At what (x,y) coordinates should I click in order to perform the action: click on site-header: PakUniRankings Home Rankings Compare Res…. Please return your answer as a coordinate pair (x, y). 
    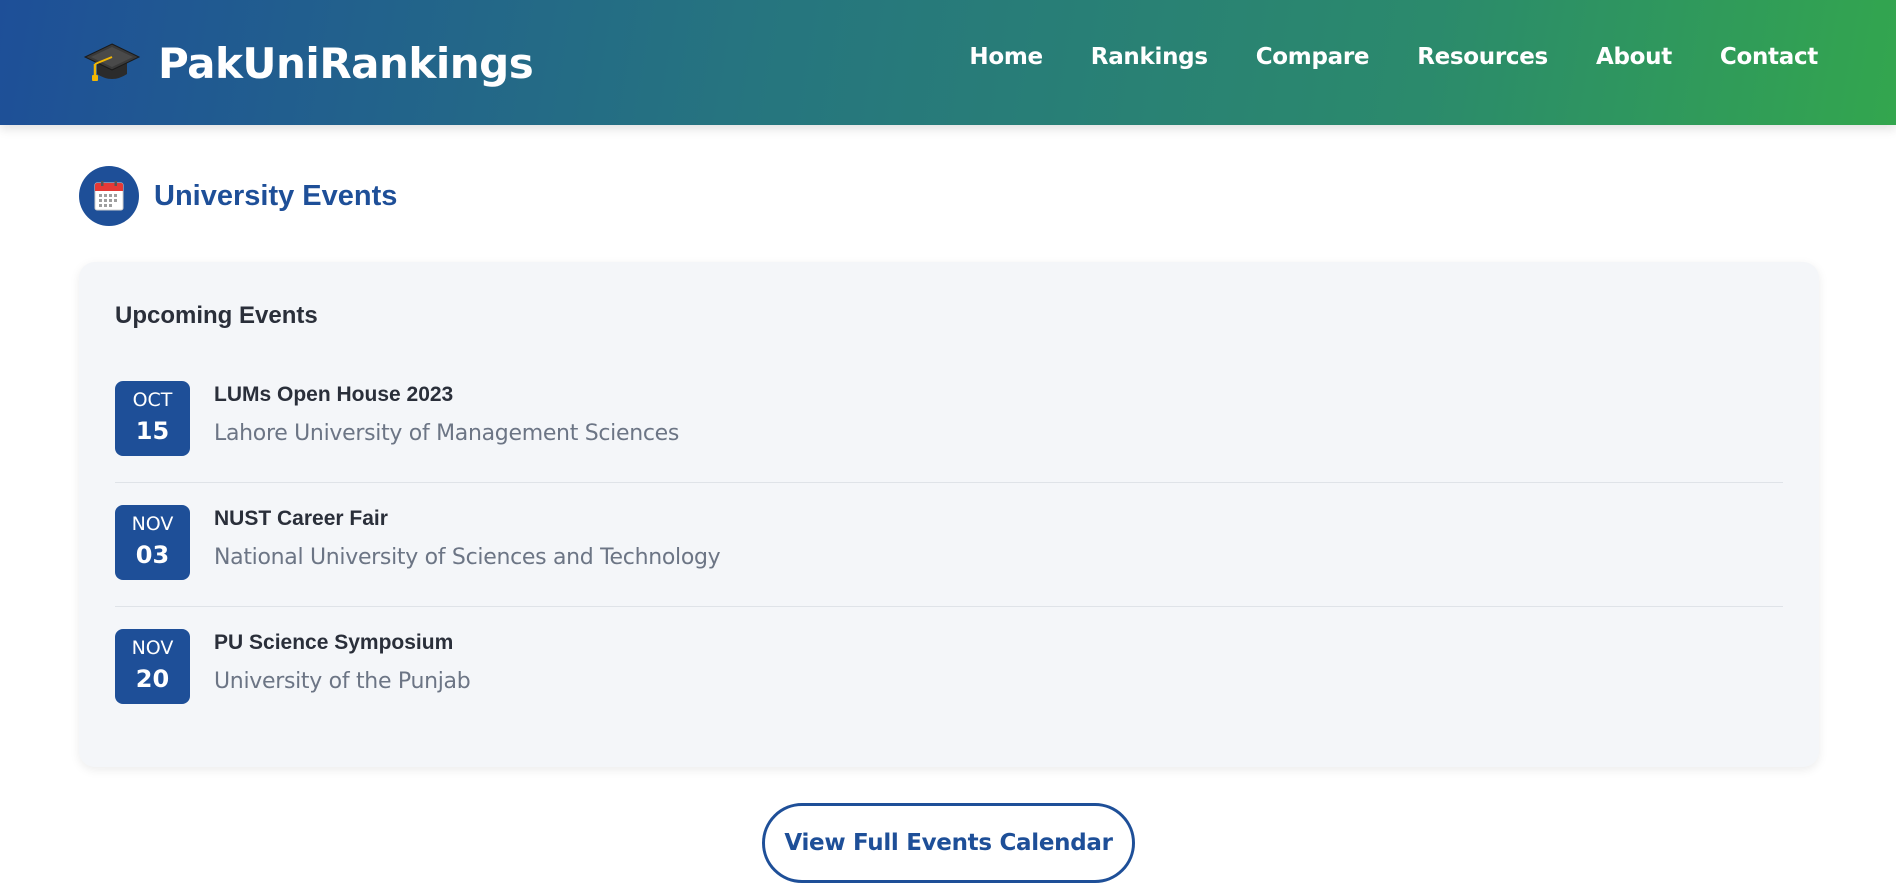
    Looking at the image, I should click on (948, 62).